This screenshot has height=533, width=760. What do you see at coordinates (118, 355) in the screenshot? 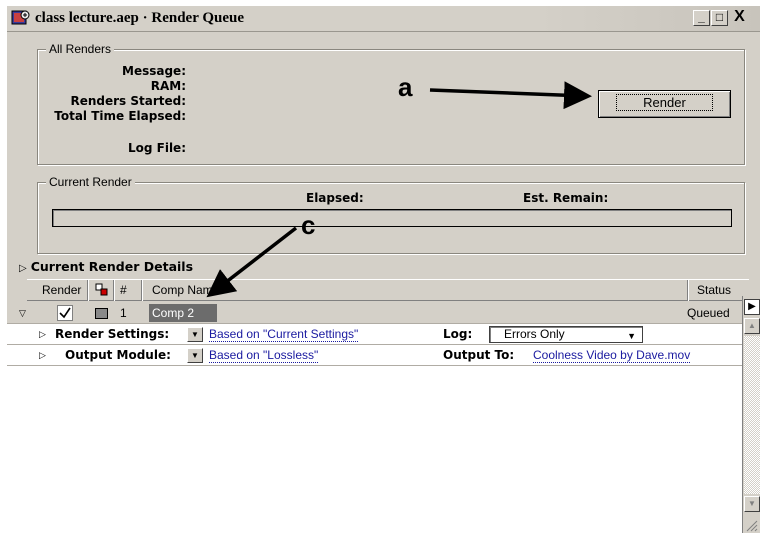
I see `output-module-label: Output Module:` at bounding box center [118, 355].